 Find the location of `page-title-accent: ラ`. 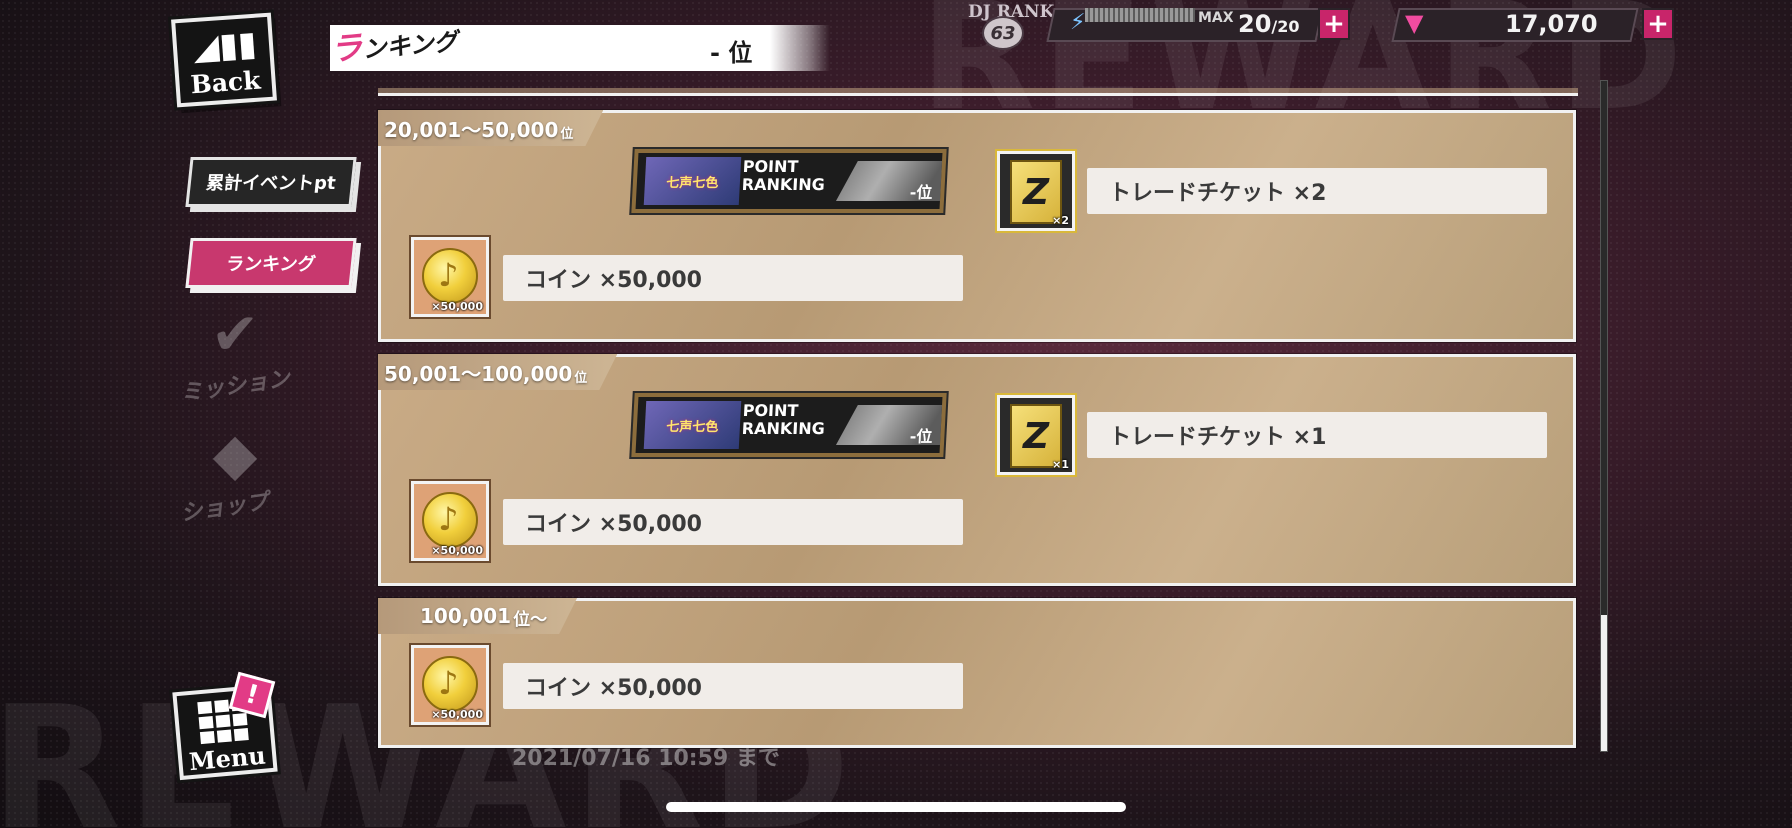

page-title-accent: ラ is located at coordinates (346, 48).